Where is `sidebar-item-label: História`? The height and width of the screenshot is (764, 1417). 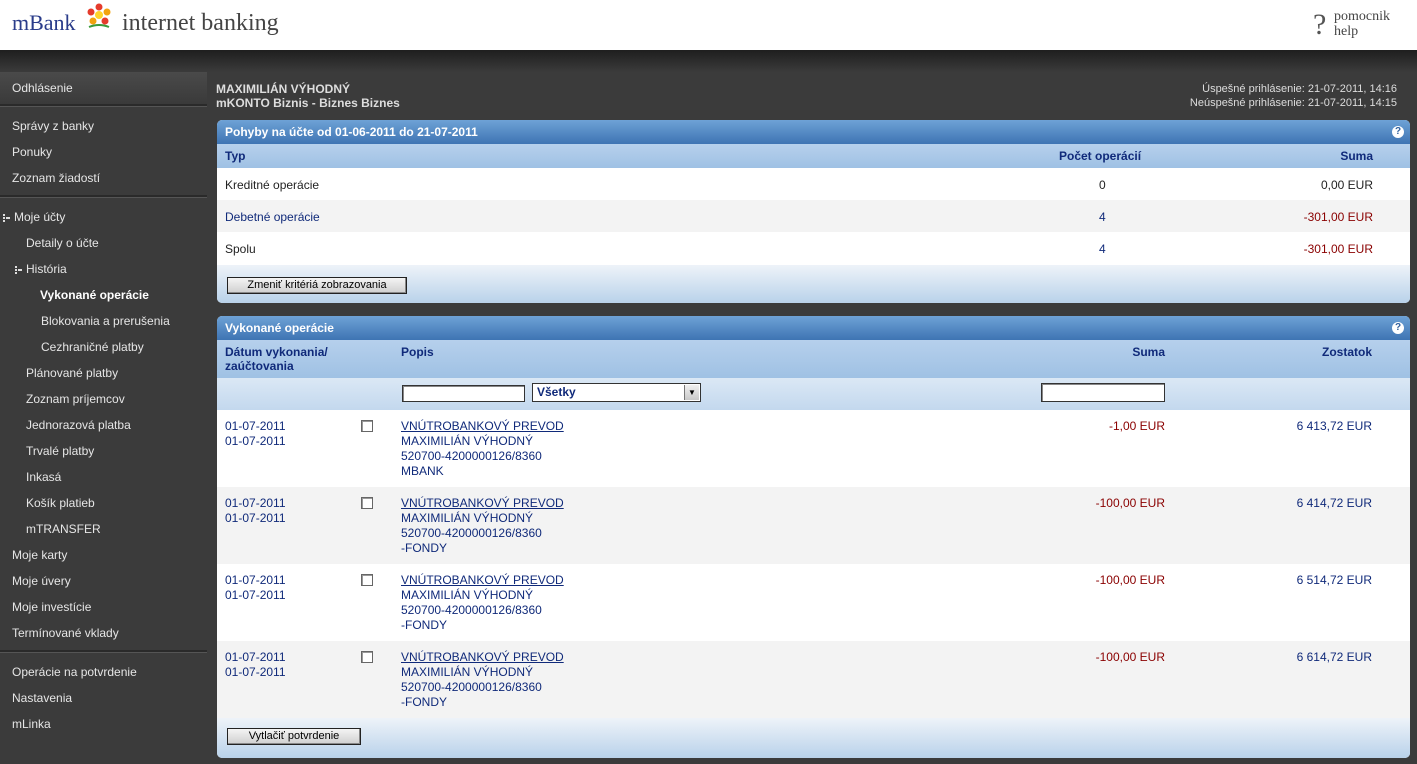
sidebar-item-label: História is located at coordinates (46, 269).